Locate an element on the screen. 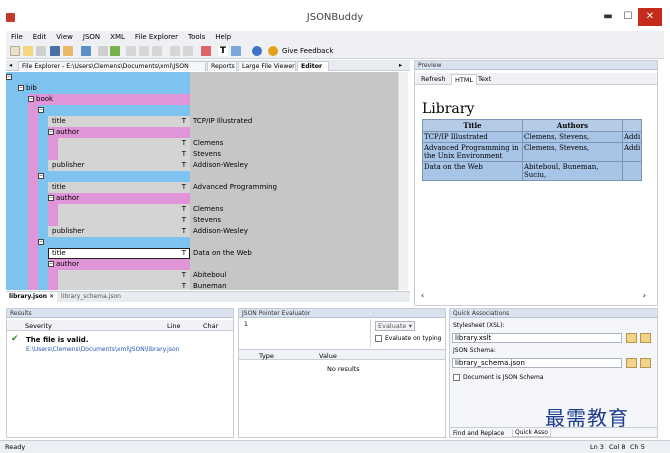  open-icon is located at coordinates (41, 51).